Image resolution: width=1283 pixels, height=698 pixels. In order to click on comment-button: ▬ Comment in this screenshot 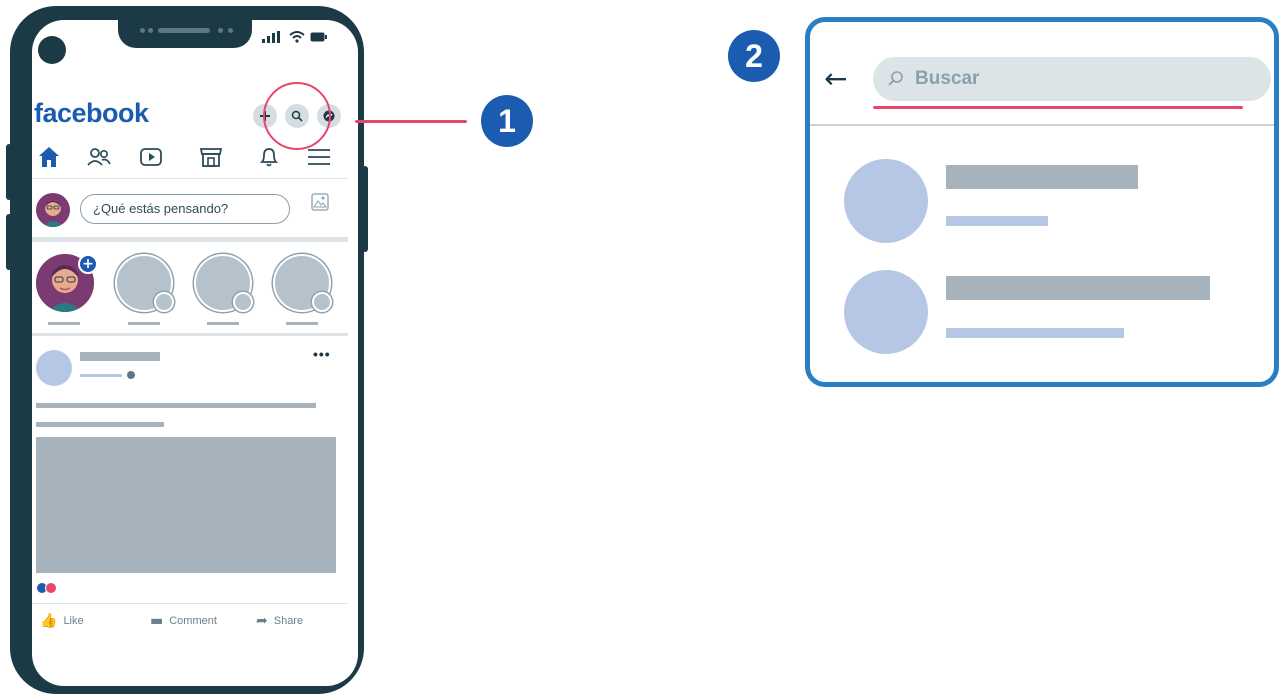, I will do `click(183, 621)`.